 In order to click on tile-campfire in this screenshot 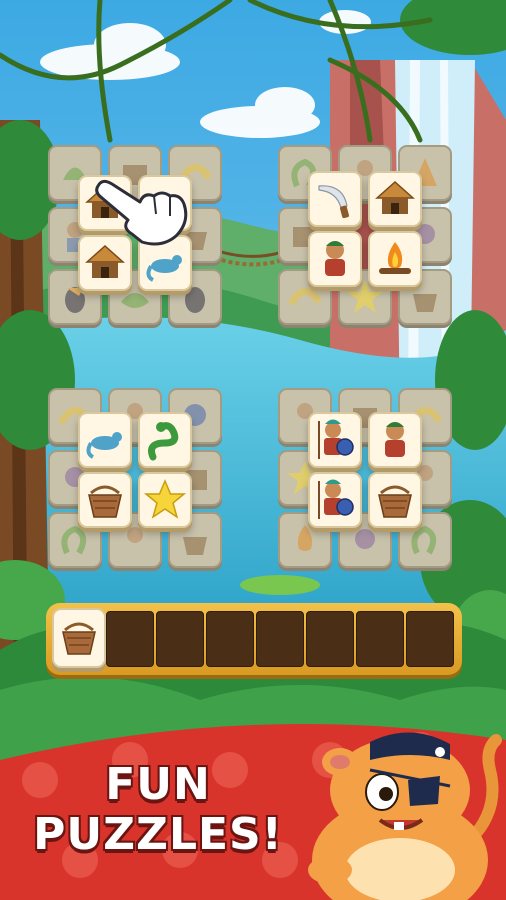, I will do `click(395, 259)`.